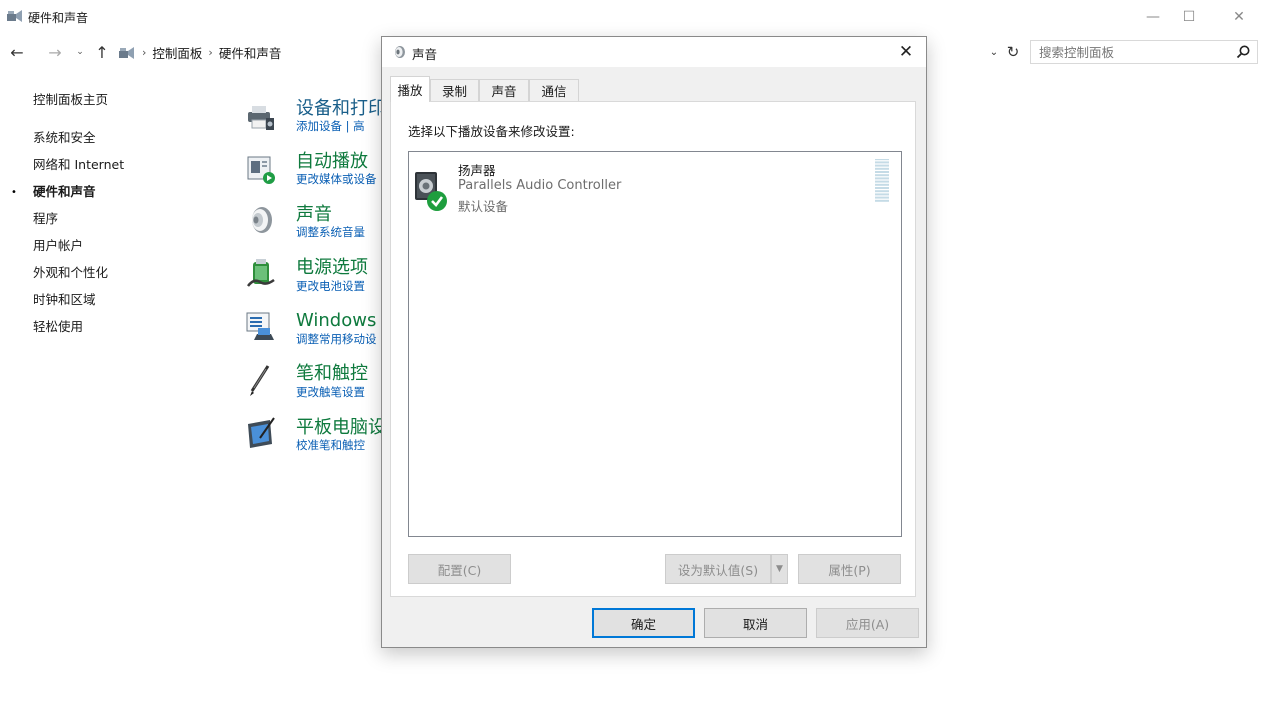 The width and height of the screenshot is (1268, 714). I want to click on category-devices-printers: 设备和打印, so click(341, 107).